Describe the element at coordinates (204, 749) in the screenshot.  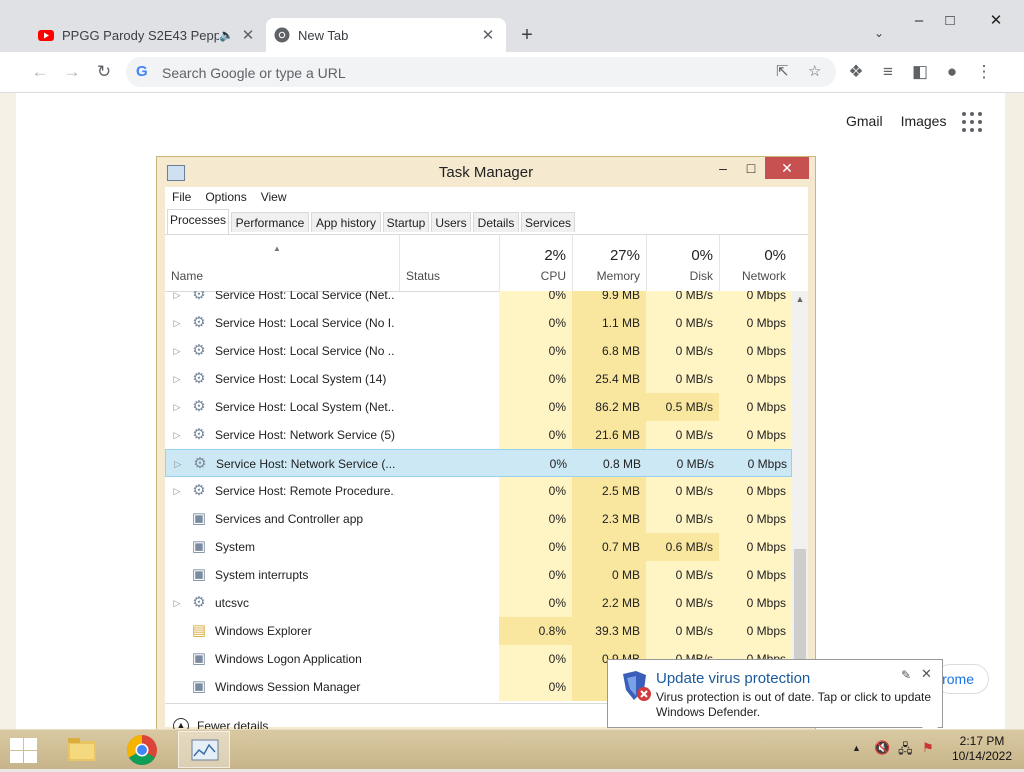
I see `task-manager-taskbar-button` at that location.